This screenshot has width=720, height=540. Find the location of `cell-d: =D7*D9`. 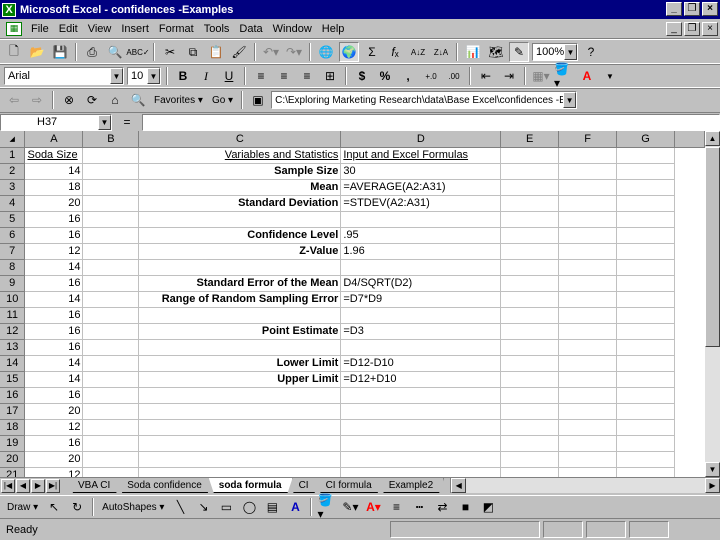

cell-d: =D7*D9 is located at coordinates (421, 299).